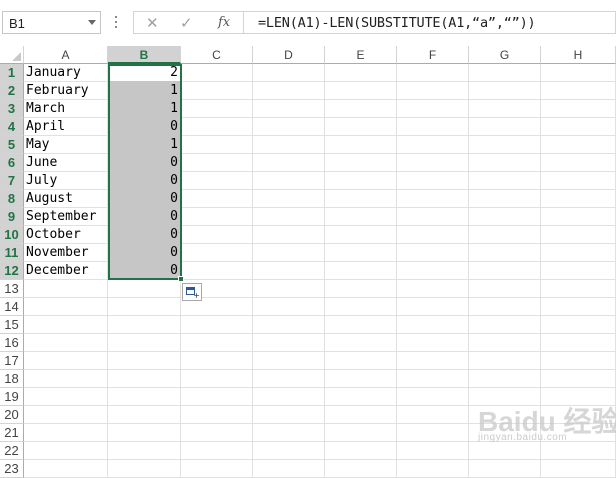 The height and width of the screenshot is (478, 616). What do you see at coordinates (12, 361) in the screenshot?
I see `row-header-17: 17` at bounding box center [12, 361].